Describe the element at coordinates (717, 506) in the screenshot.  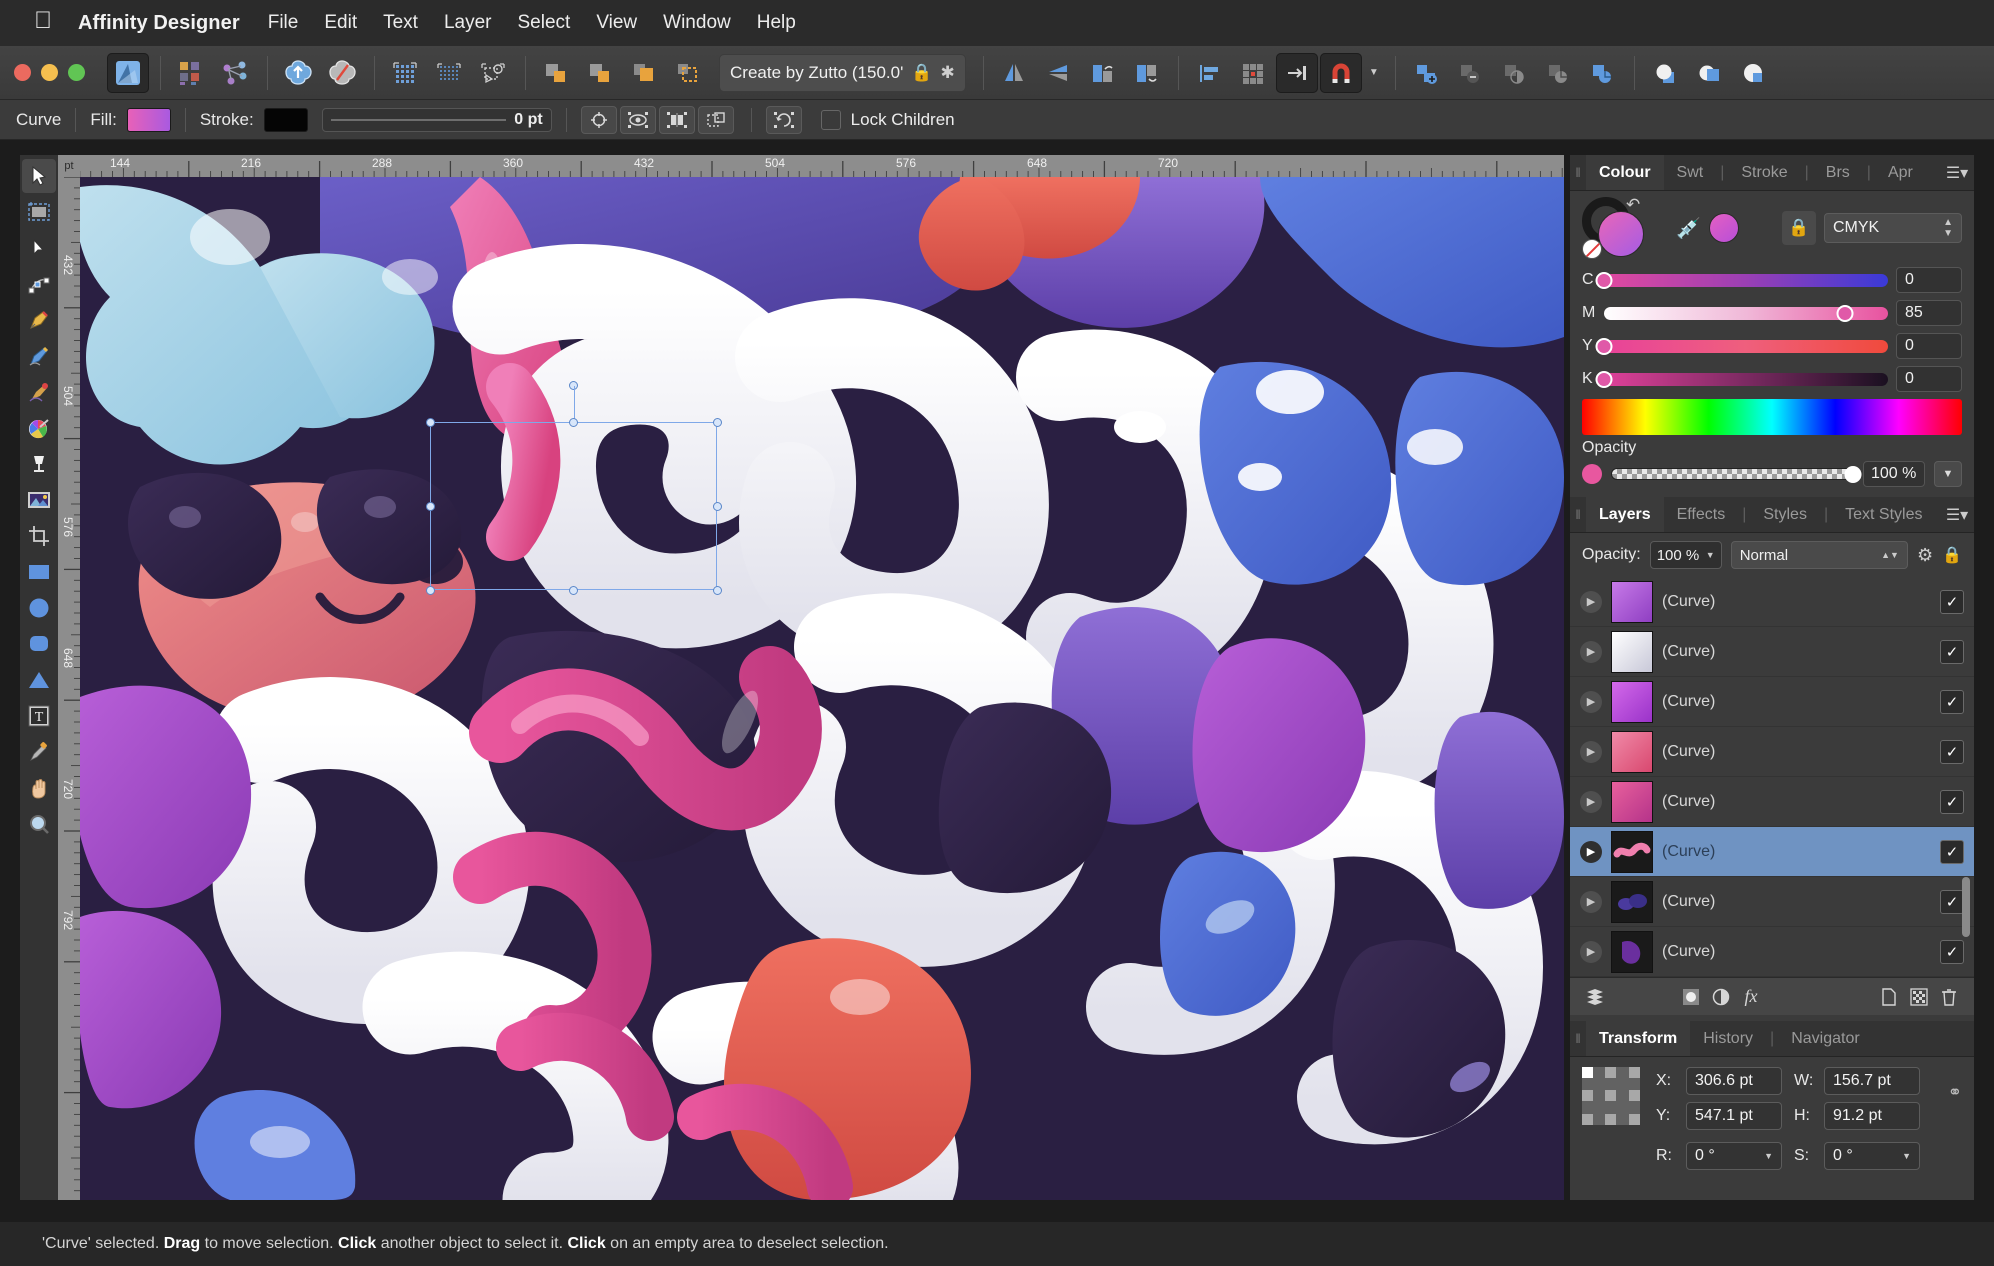
I see `selection-handle-mr` at that location.